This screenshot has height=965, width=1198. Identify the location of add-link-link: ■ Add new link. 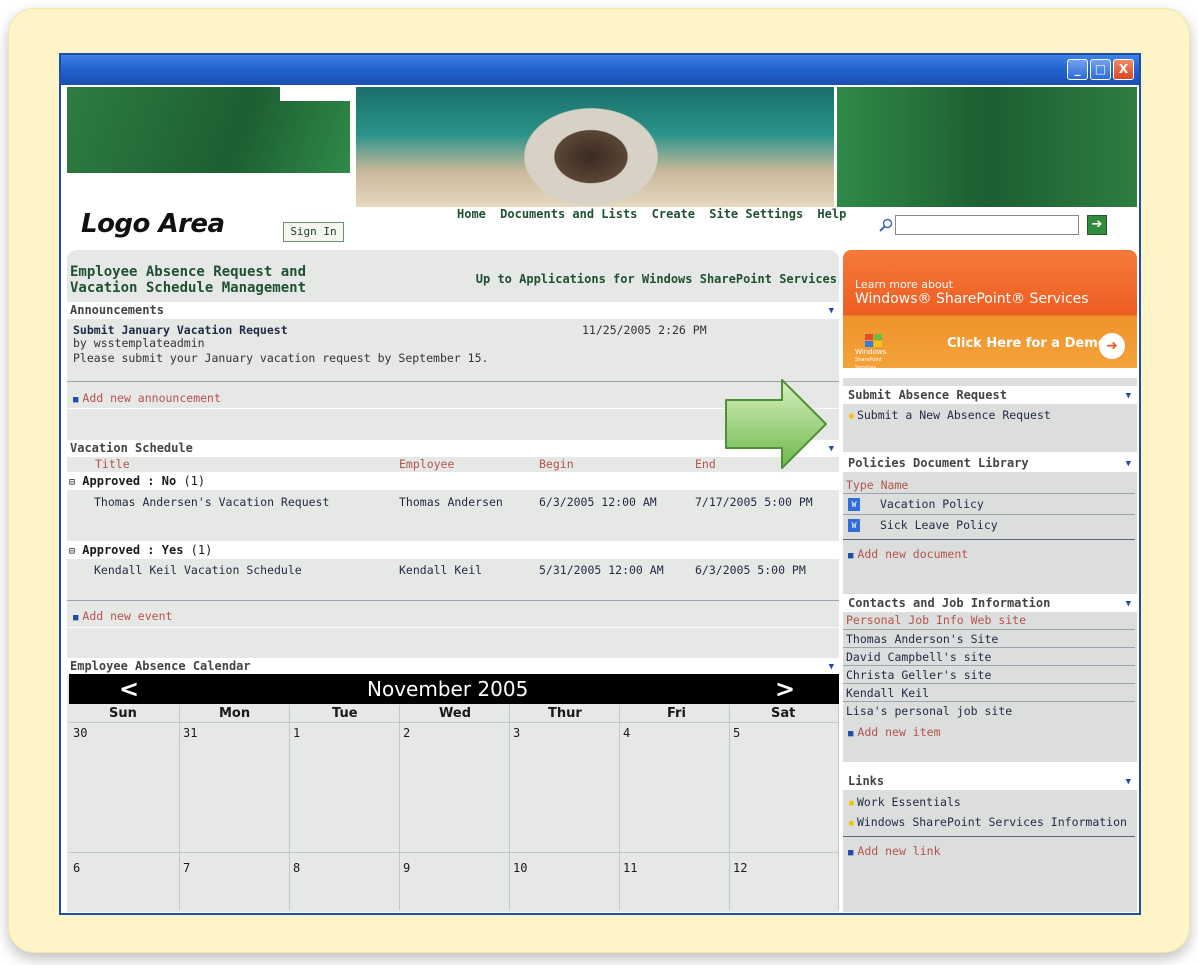
(894, 851).